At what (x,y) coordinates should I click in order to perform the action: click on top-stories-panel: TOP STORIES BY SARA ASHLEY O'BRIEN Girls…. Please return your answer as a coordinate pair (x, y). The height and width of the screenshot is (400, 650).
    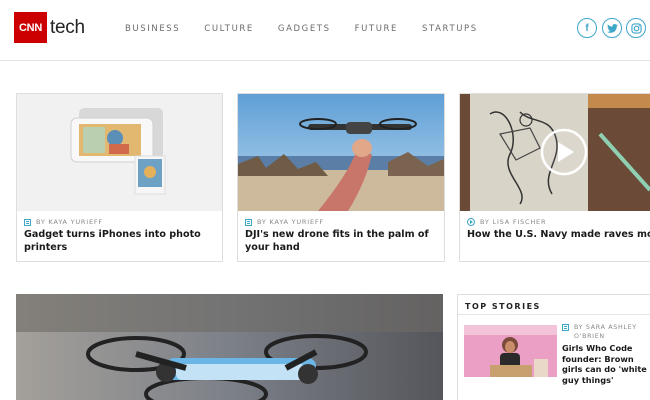
    Looking at the image, I should click on (553, 347).